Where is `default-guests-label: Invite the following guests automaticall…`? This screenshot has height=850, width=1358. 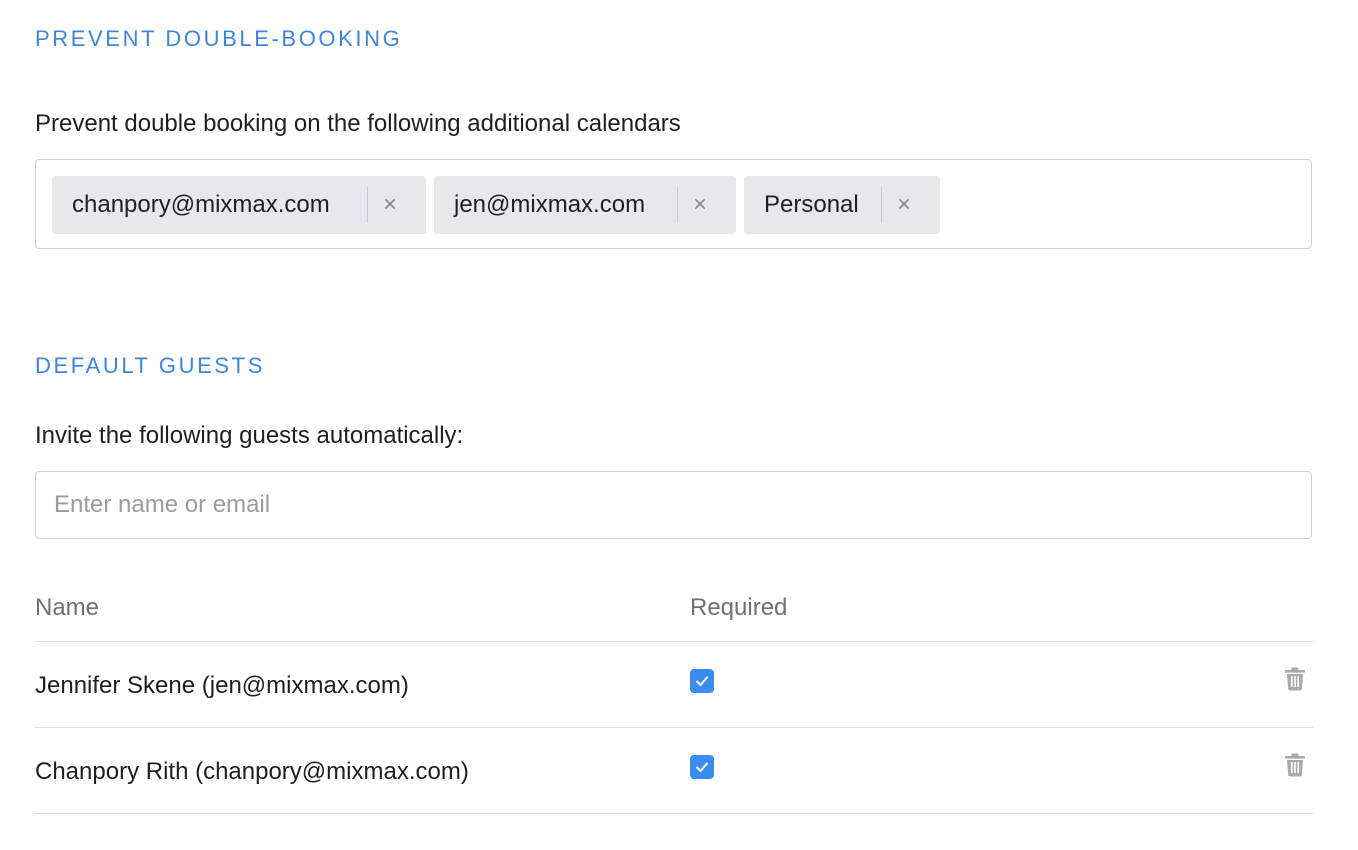
default-guests-label: Invite the following guests automaticall… is located at coordinates (249, 435).